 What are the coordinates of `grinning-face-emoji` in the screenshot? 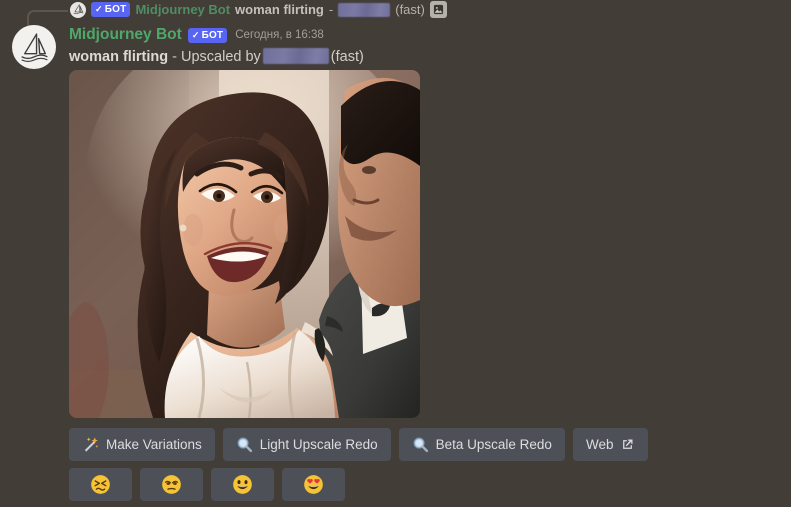 It's located at (242, 484).